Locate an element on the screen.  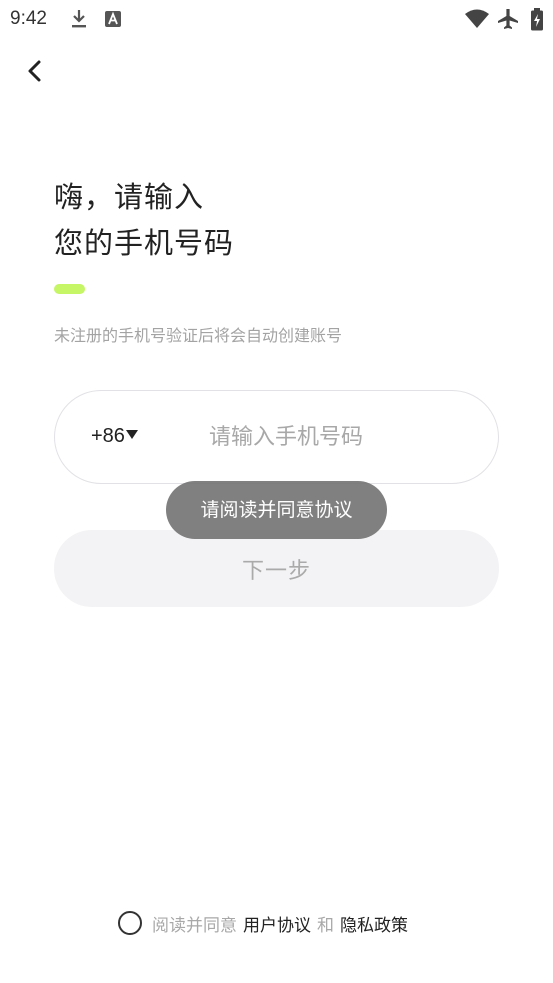
status-bar: 9:42 is located at coordinates (276, 19).